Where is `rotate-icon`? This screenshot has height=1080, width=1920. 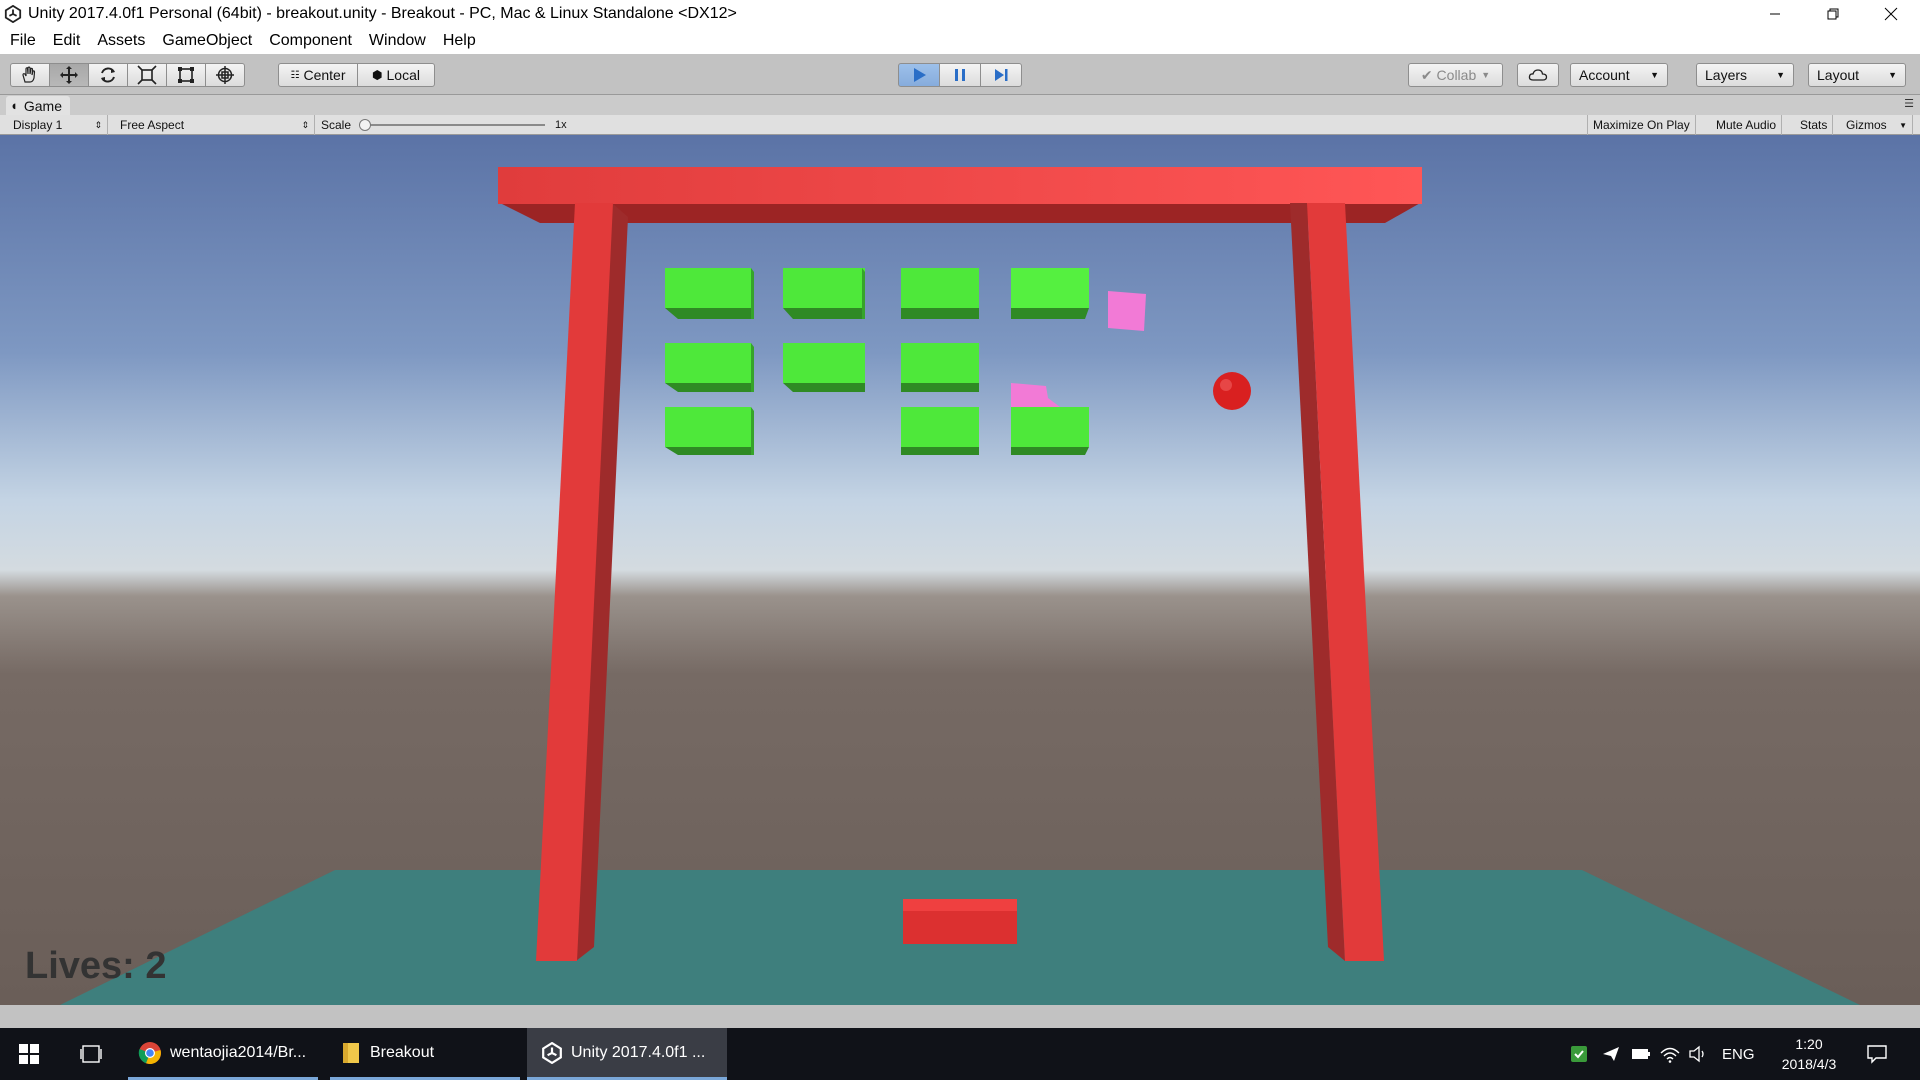 rotate-icon is located at coordinates (108, 75).